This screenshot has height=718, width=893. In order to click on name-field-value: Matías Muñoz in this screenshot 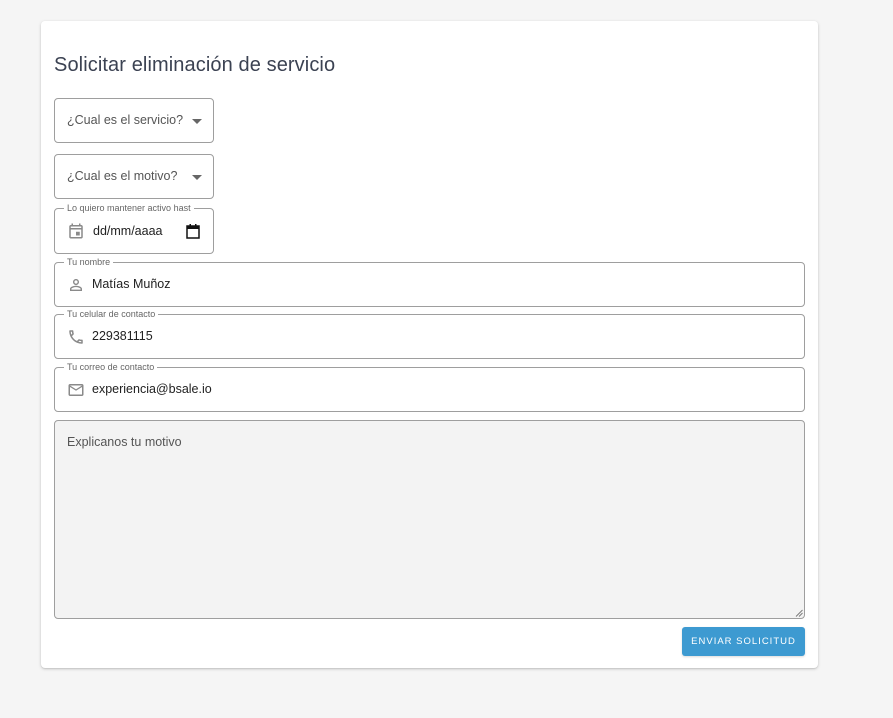, I will do `click(131, 284)`.